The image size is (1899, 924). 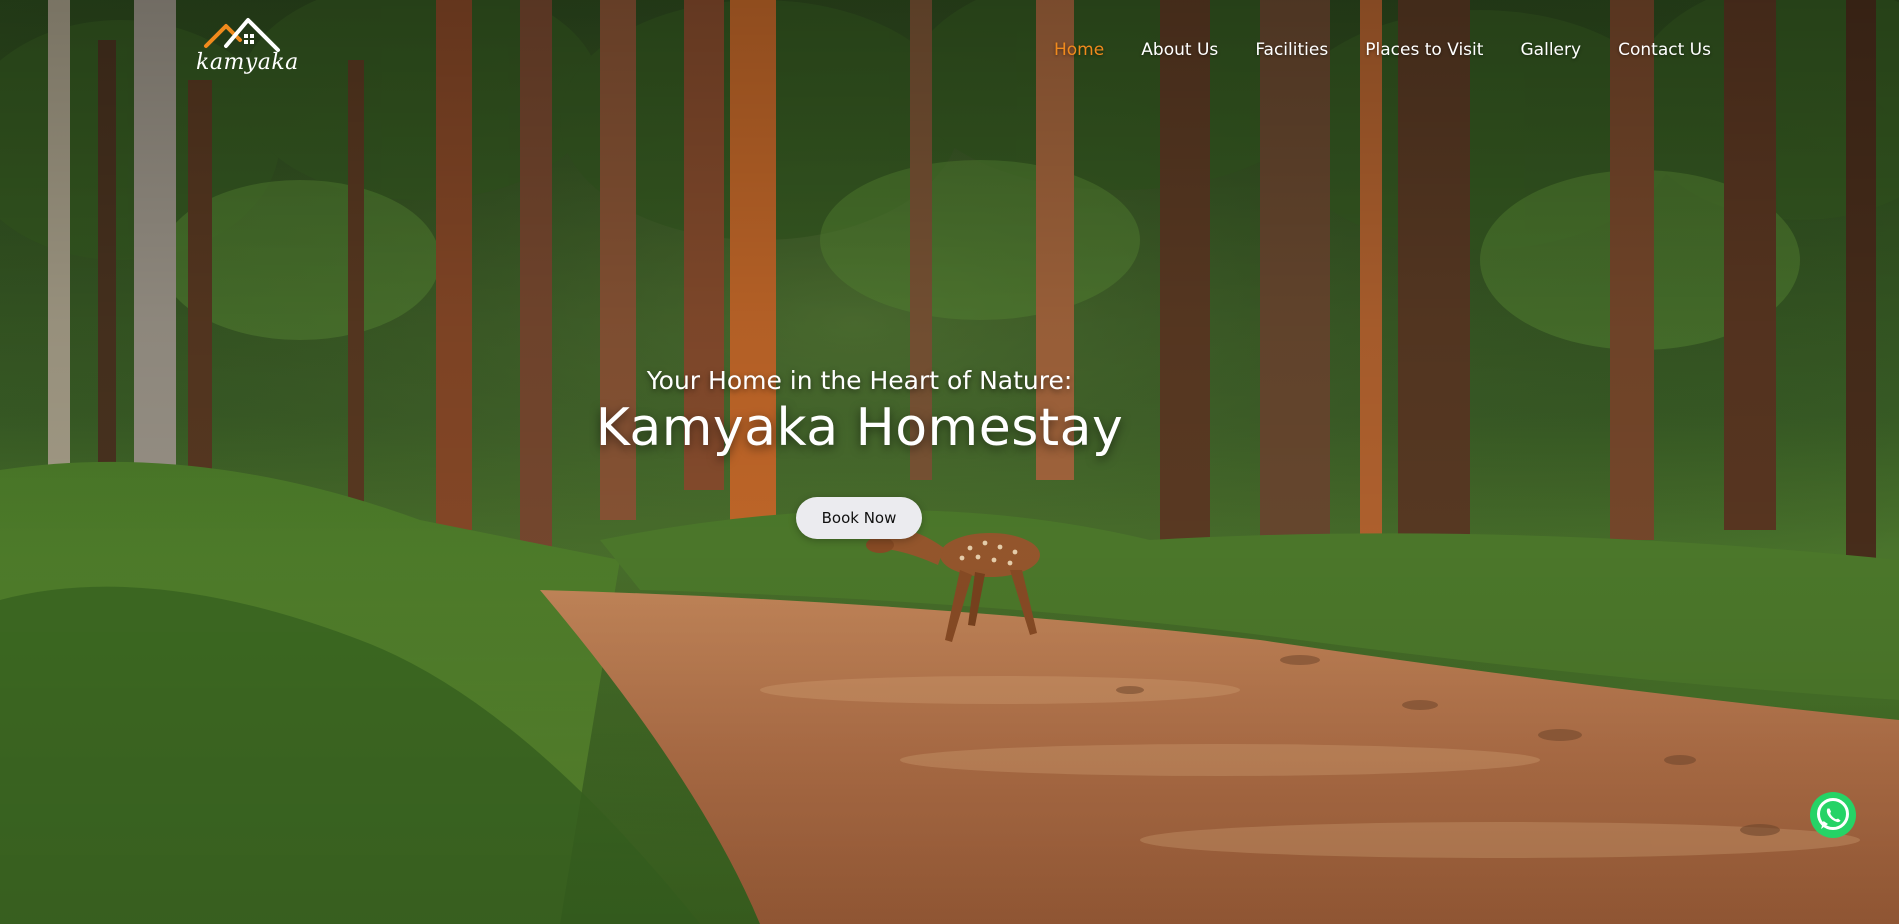 What do you see at coordinates (859, 428) in the screenshot?
I see `hero-title: Kamyaka Homestay` at bounding box center [859, 428].